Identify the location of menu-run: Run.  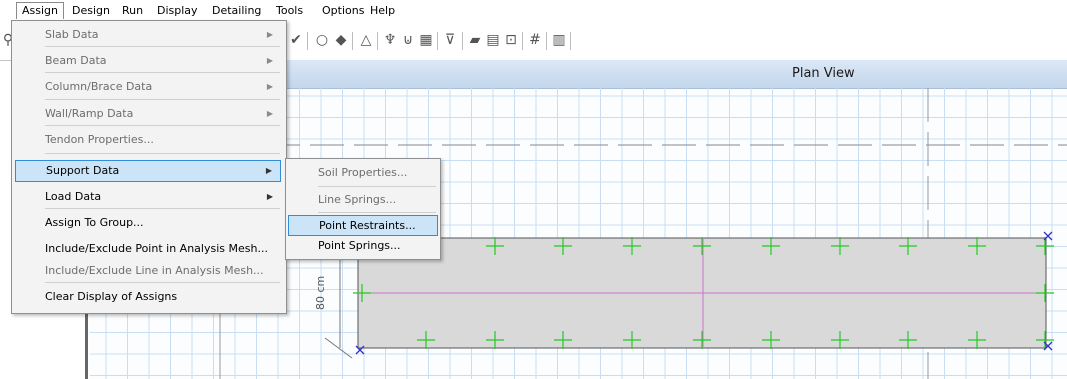
(132, 11).